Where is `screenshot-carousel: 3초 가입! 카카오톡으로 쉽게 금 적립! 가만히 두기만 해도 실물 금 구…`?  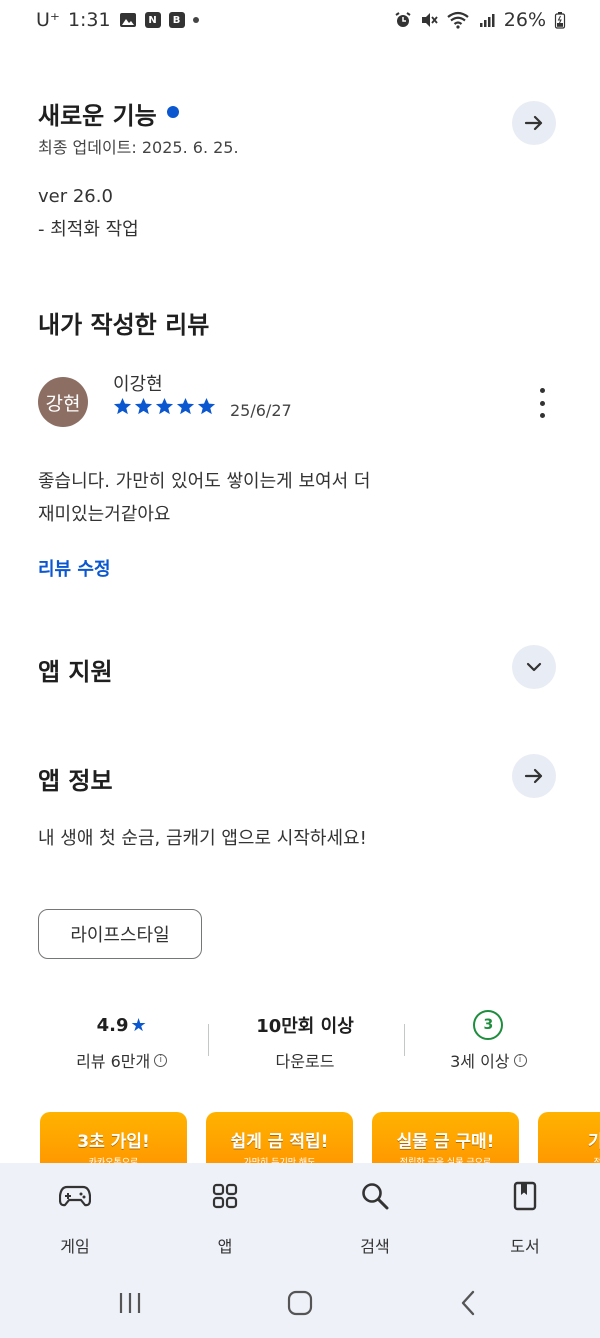 screenshot-carousel: 3초 가입! 카카오톡으로 쉽게 금 적립! 가만히 두기만 해도 실물 금 구… is located at coordinates (320, 1138).